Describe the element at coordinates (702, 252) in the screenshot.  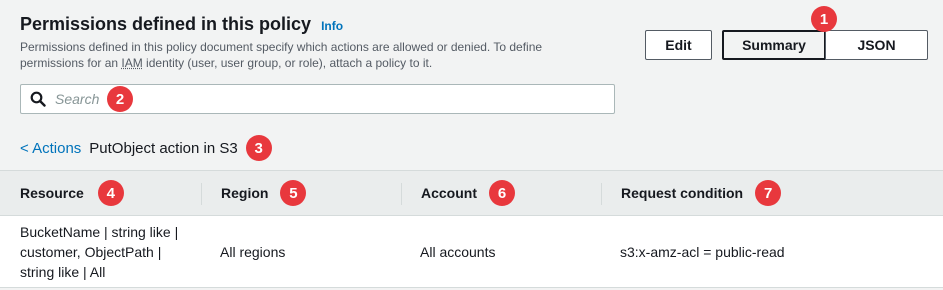
I see `cell-request-condition: s3:x-amz-acl = public-read` at that location.